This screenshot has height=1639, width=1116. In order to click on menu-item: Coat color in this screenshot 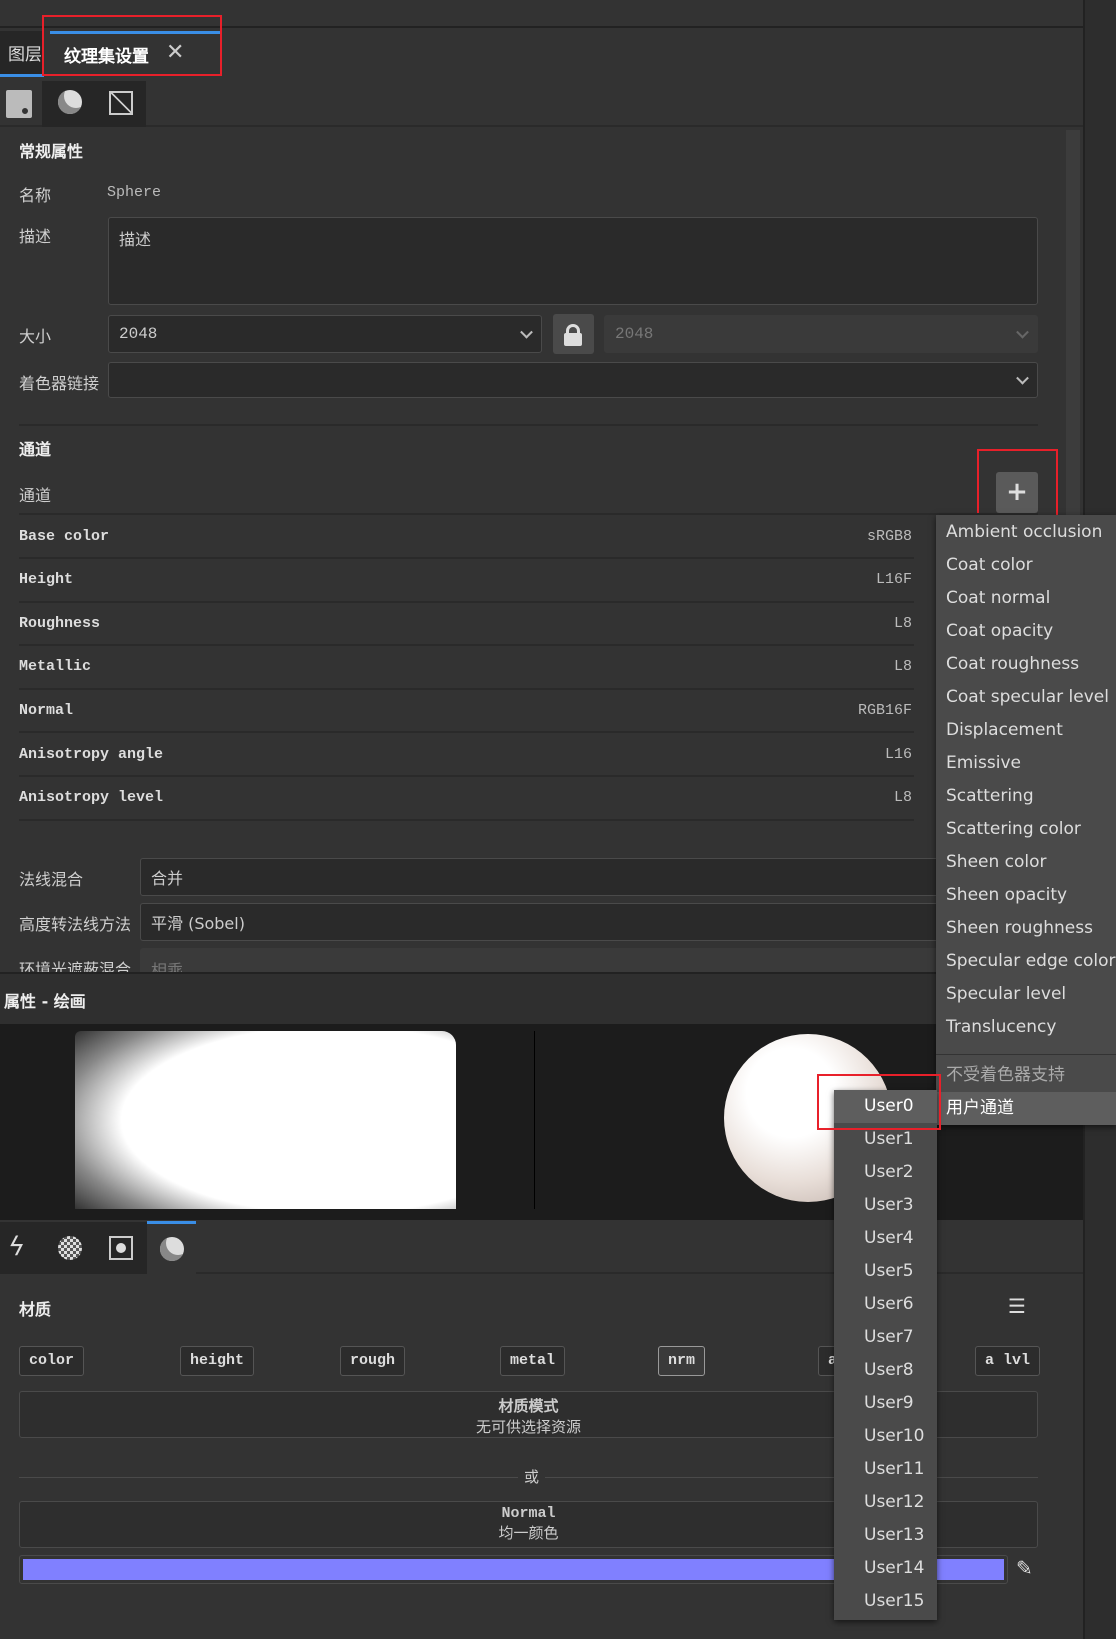, I will do `click(1026, 565)`.